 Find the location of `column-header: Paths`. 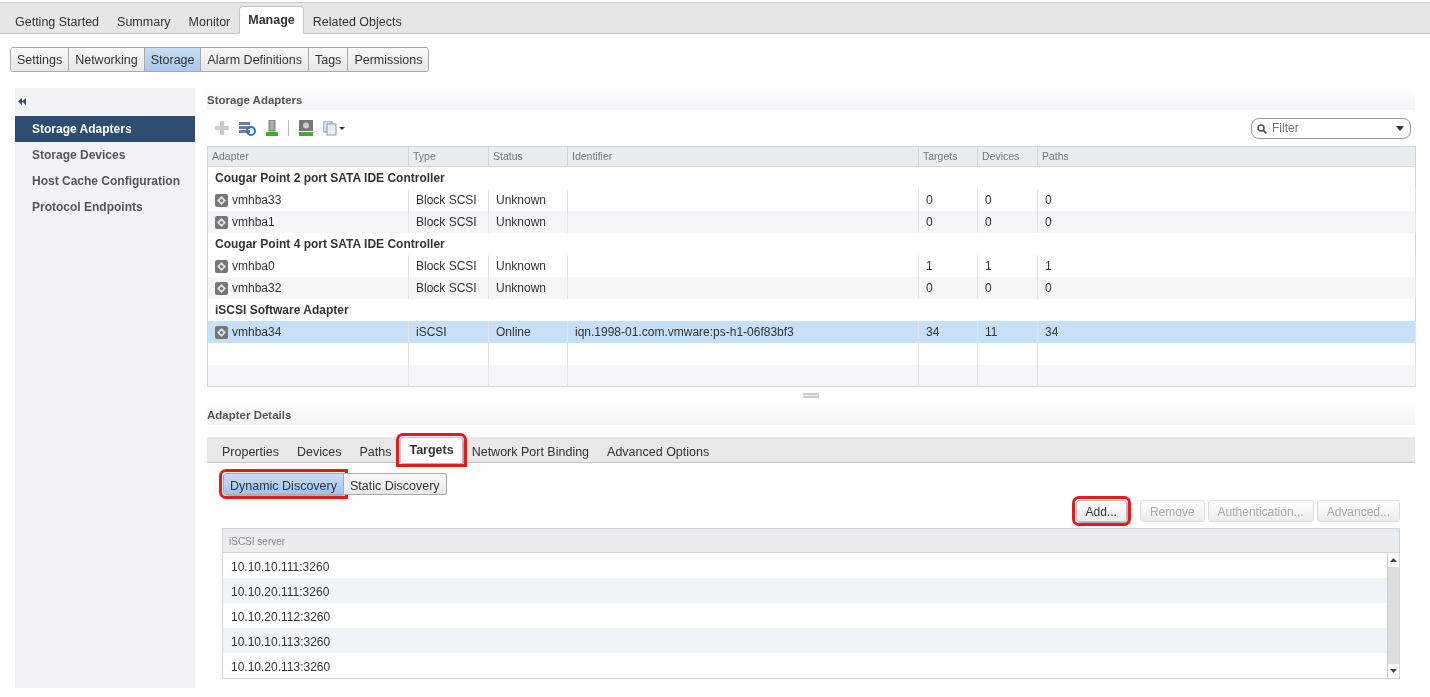

column-header: Paths is located at coordinates (1226, 156).